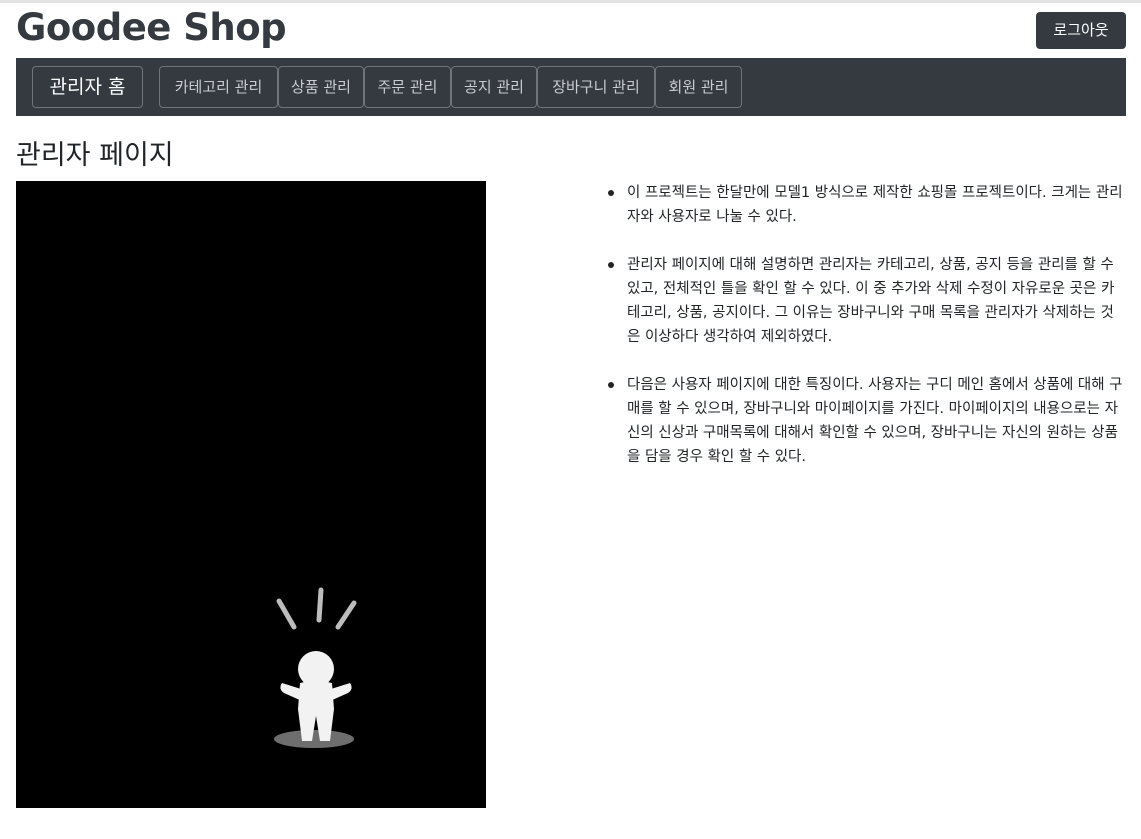  Describe the element at coordinates (87, 87) in the screenshot. I see `nav-admin-home: 관리자 홈` at that location.